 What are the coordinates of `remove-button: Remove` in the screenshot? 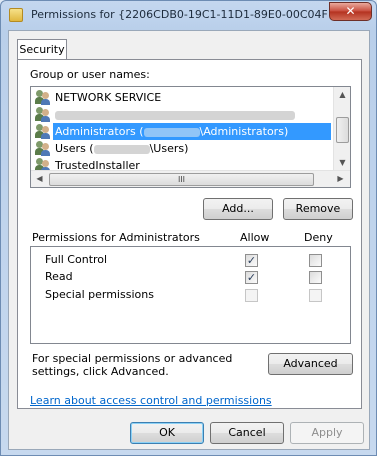 It's located at (318, 209).